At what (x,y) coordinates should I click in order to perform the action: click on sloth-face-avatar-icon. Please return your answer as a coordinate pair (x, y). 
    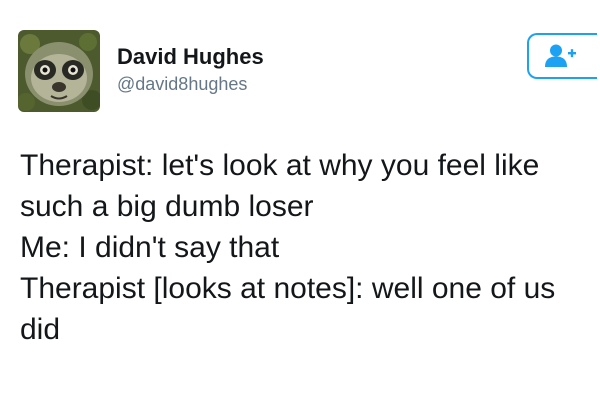
    Looking at the image, I should click on (59, 71).